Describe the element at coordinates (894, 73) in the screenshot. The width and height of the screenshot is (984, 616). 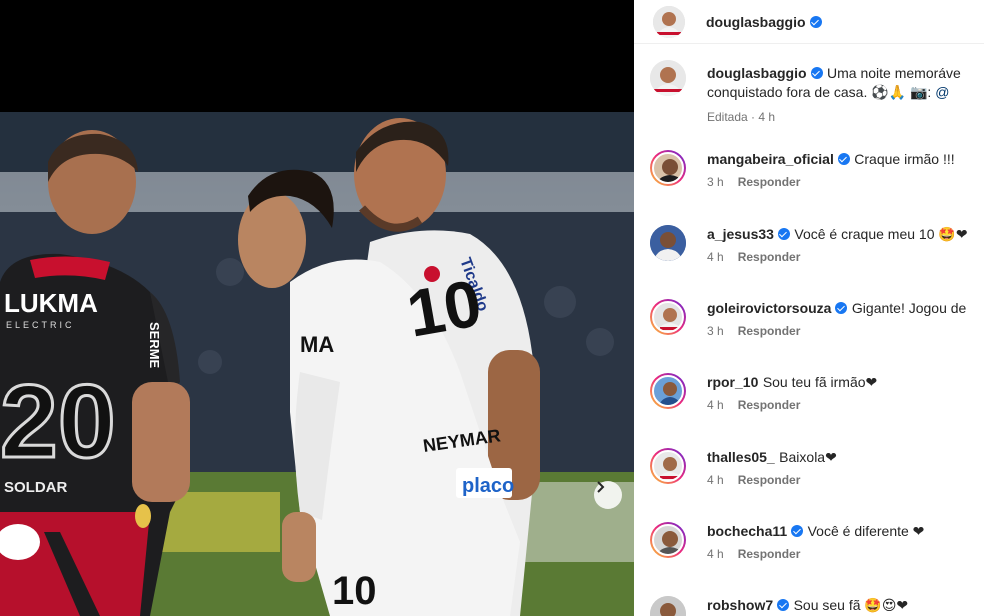
I see `caption-text-line1: Uma noite memoráve` at that location.